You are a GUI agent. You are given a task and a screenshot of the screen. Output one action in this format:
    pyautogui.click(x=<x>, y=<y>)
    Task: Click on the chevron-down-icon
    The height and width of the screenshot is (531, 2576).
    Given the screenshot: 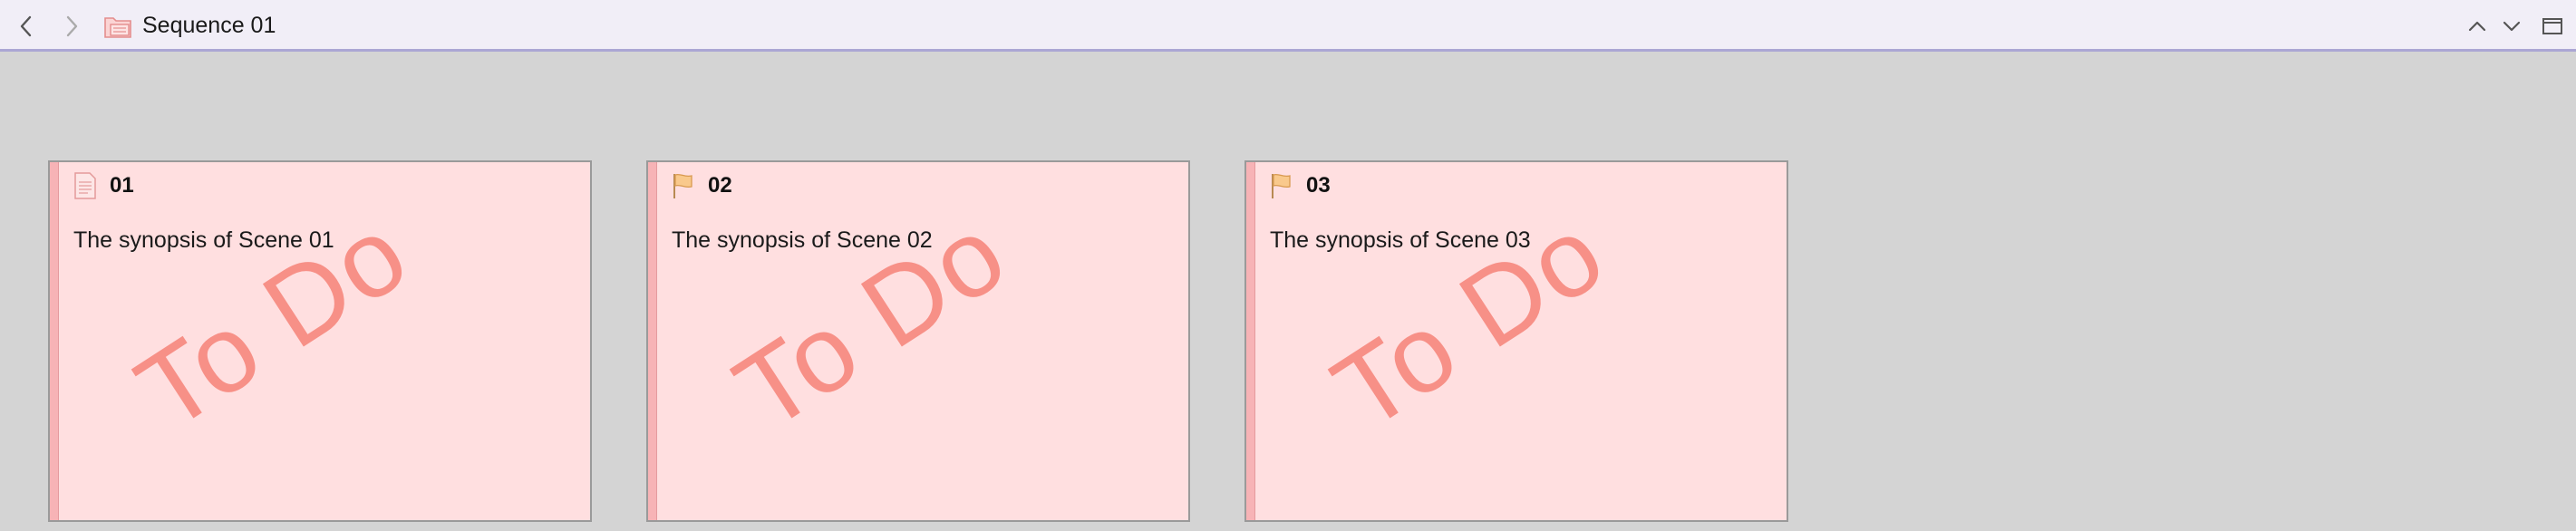 What is the action you would take?
    pyautogui.click(x=2512, y=26)
    